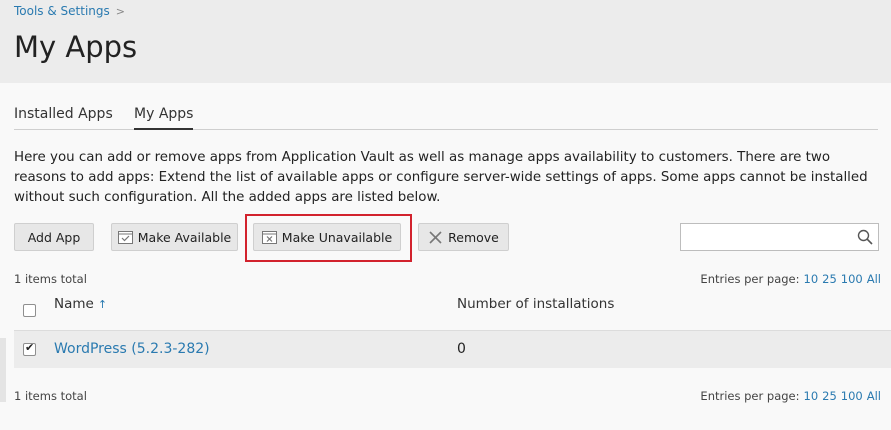 This screenshot has height=430, width=891. Describe the element at coordinates (50, 279) in the screenshot. I see `items-total-top: 1 items total` at that location.